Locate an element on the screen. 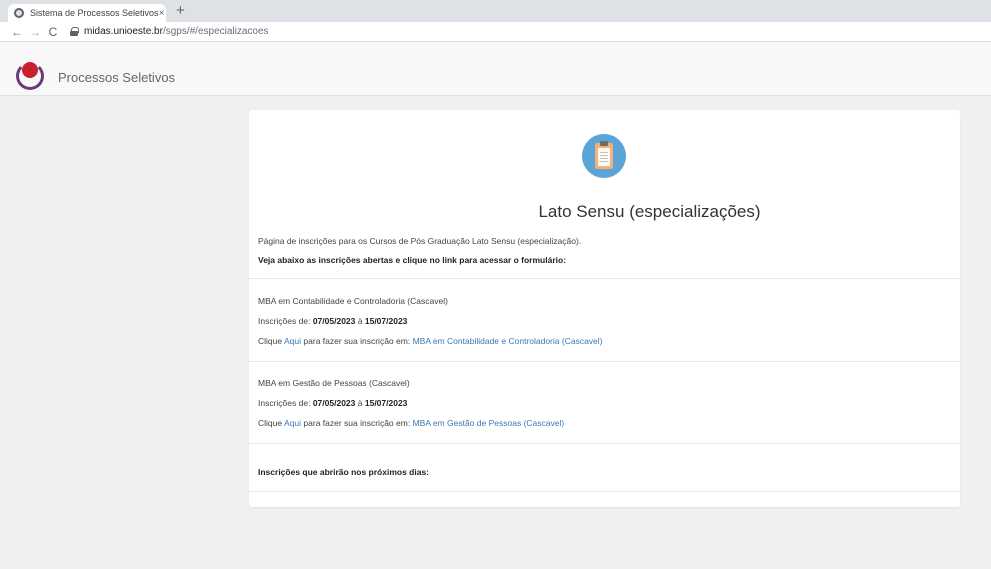  logo-dot is located at coordinates (30, 70).